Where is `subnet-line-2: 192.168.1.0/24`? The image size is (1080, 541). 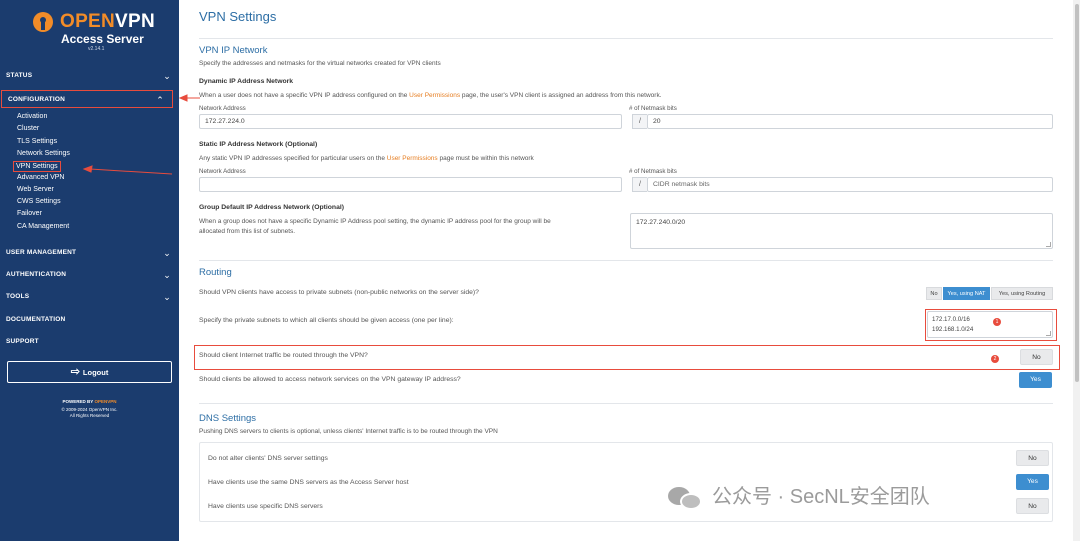
subnet-line-2: 192.168.1.0/24 is located at coordinates (953, 329).